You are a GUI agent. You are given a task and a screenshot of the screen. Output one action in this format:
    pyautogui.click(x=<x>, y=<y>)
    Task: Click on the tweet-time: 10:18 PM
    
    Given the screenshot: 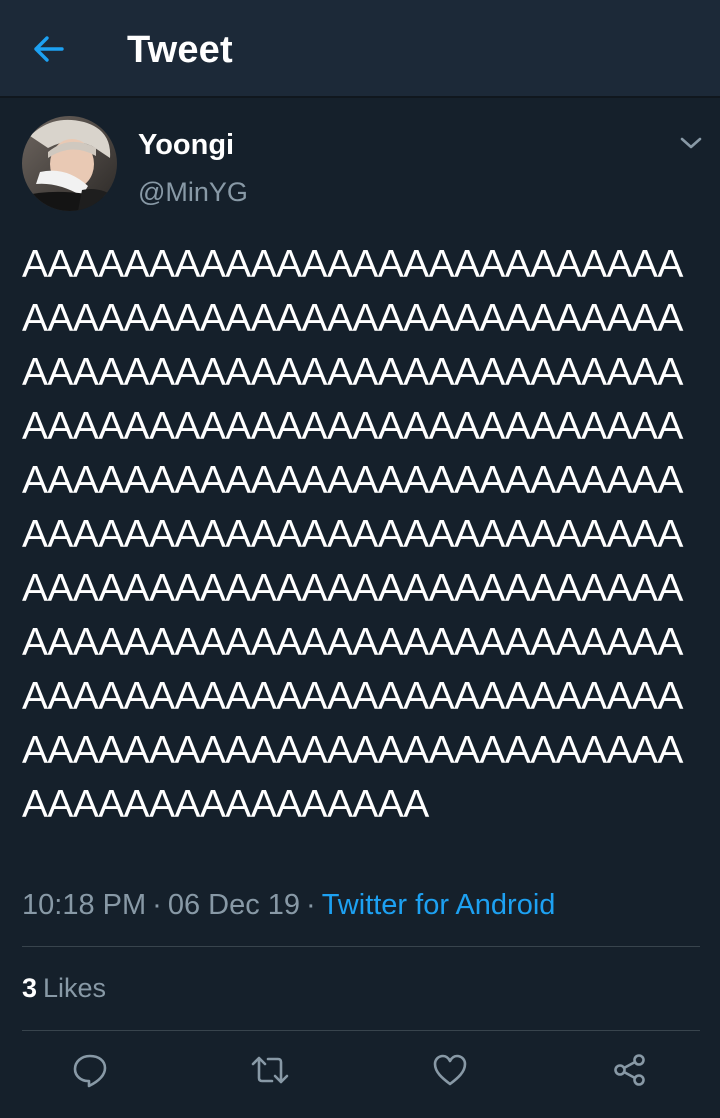 What is the action you would take?
    pyautogui.click(x=84, y=905)
    